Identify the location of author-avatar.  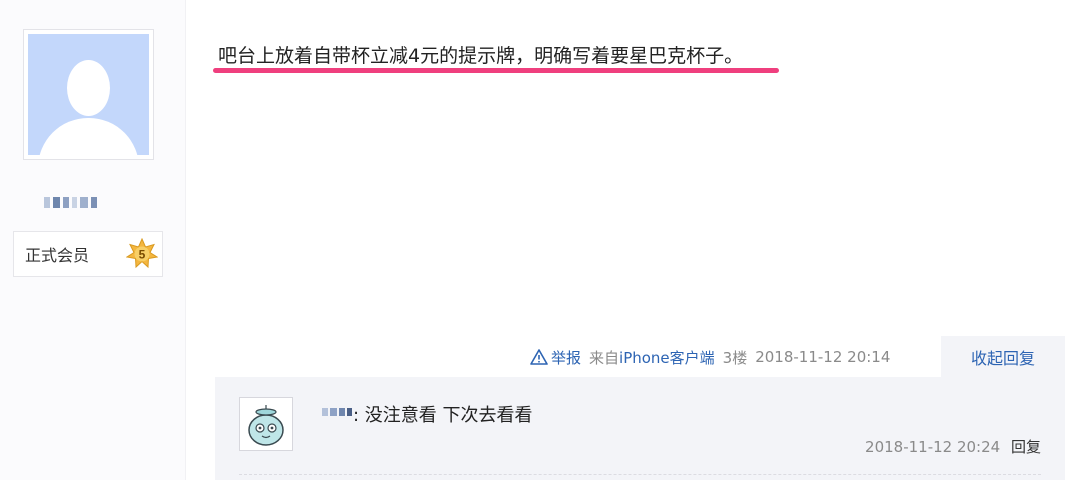
(88, 94).